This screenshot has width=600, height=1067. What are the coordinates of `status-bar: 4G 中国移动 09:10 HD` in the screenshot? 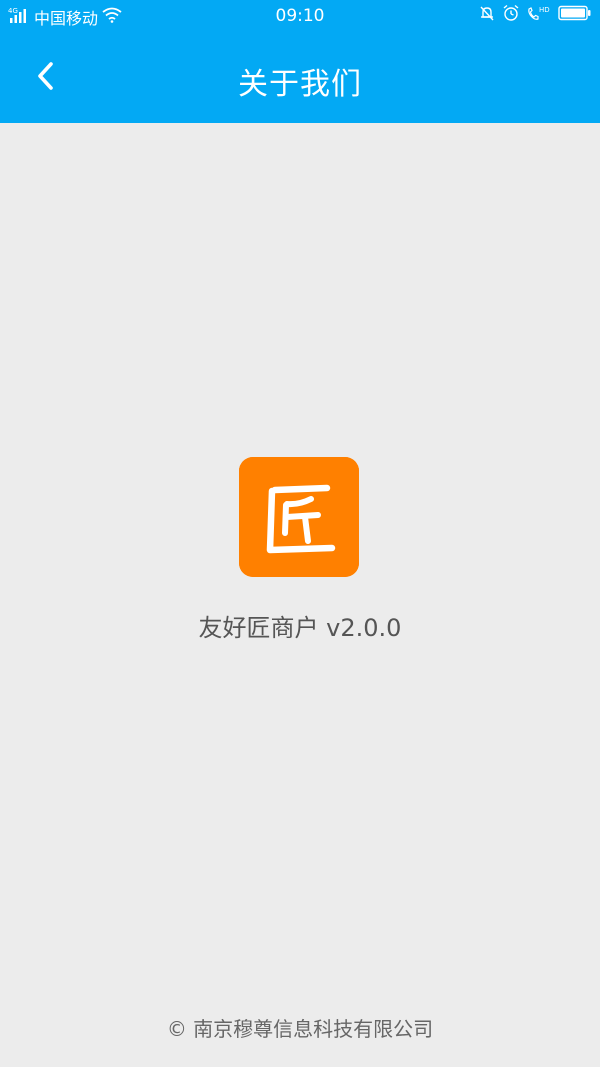 It's located at (300, 16).